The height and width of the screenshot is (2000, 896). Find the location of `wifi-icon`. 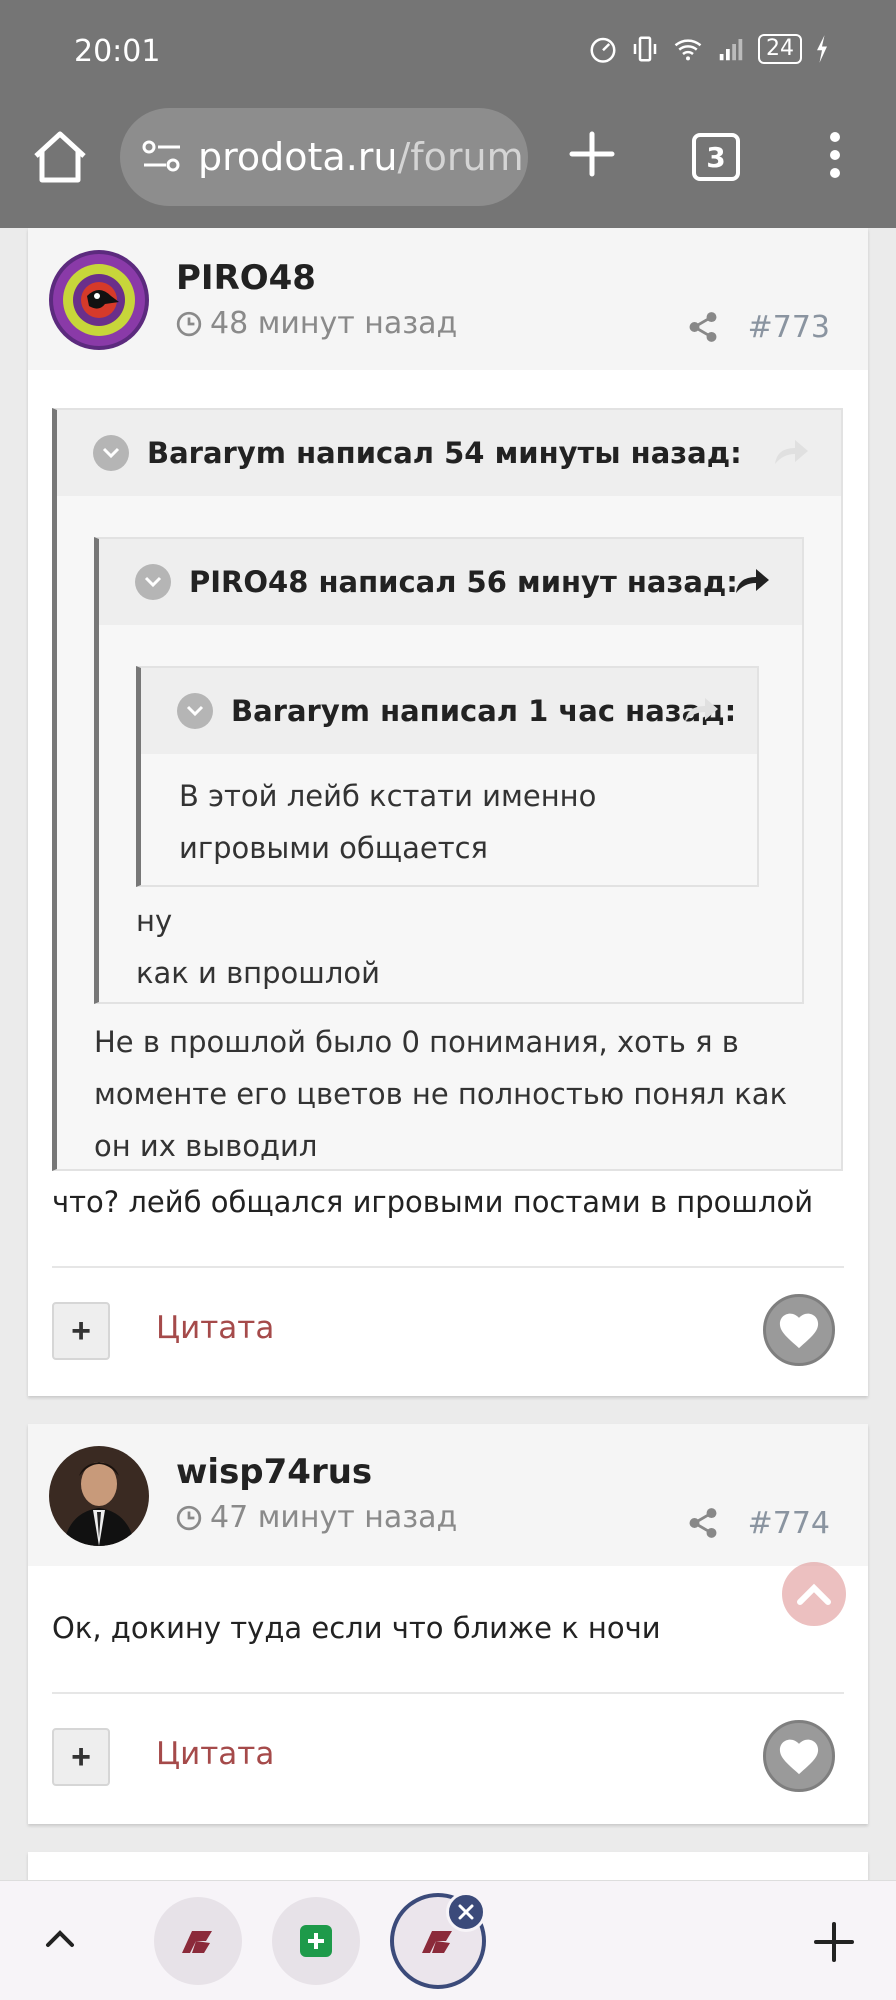

wifi-icon is located at coordinates (688, 50).